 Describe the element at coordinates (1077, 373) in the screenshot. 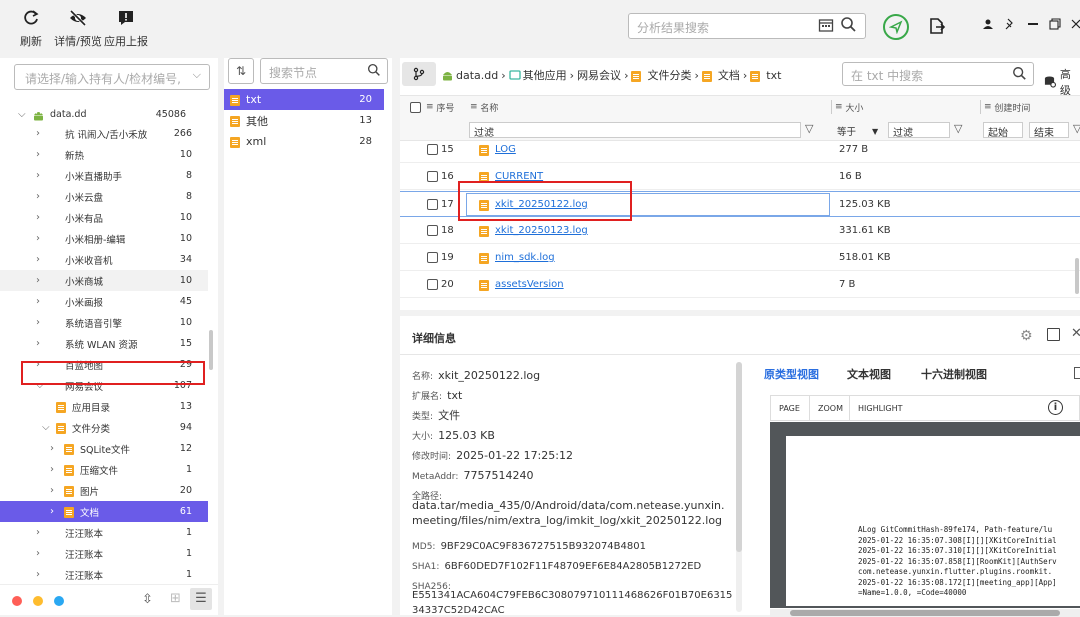

I see `expand-icon` at that location.